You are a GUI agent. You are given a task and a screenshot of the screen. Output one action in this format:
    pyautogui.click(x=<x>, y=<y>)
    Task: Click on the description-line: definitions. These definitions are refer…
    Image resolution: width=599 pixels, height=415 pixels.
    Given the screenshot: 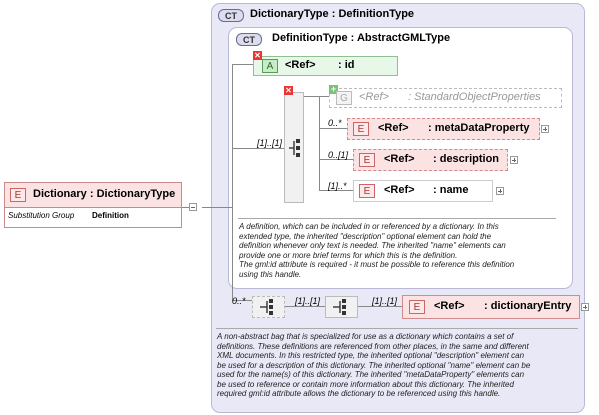 What is the action you would take?
    pyautogui.click(x=373, y=346)
    